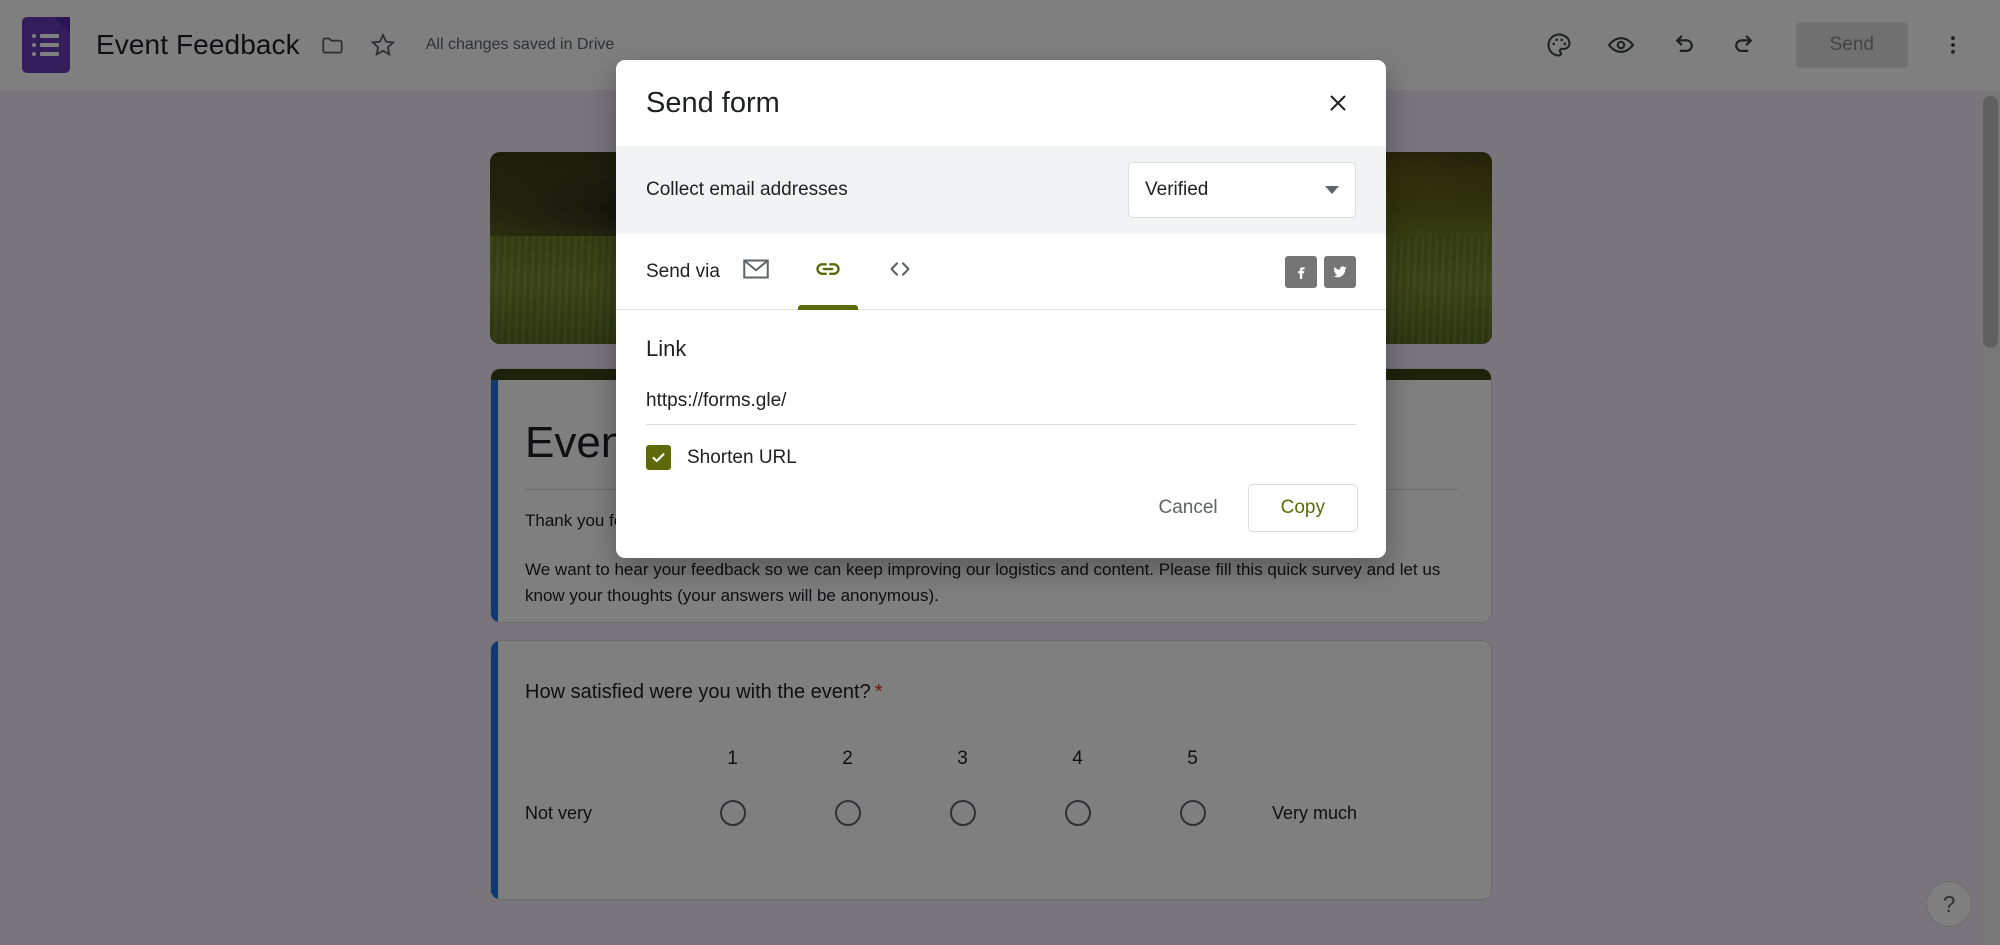  What do you see at coordinates (1001, 514) in the screenshot?
I see `dialog-actions: Cancel Copy` at bounding box center [1001, 514].